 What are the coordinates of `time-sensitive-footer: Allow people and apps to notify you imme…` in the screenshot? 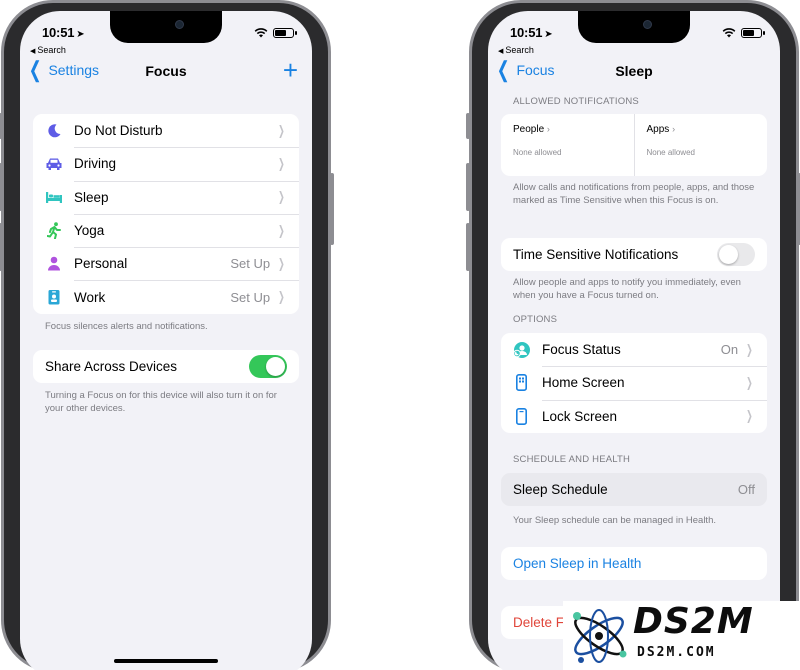 It's located at (627, 289).